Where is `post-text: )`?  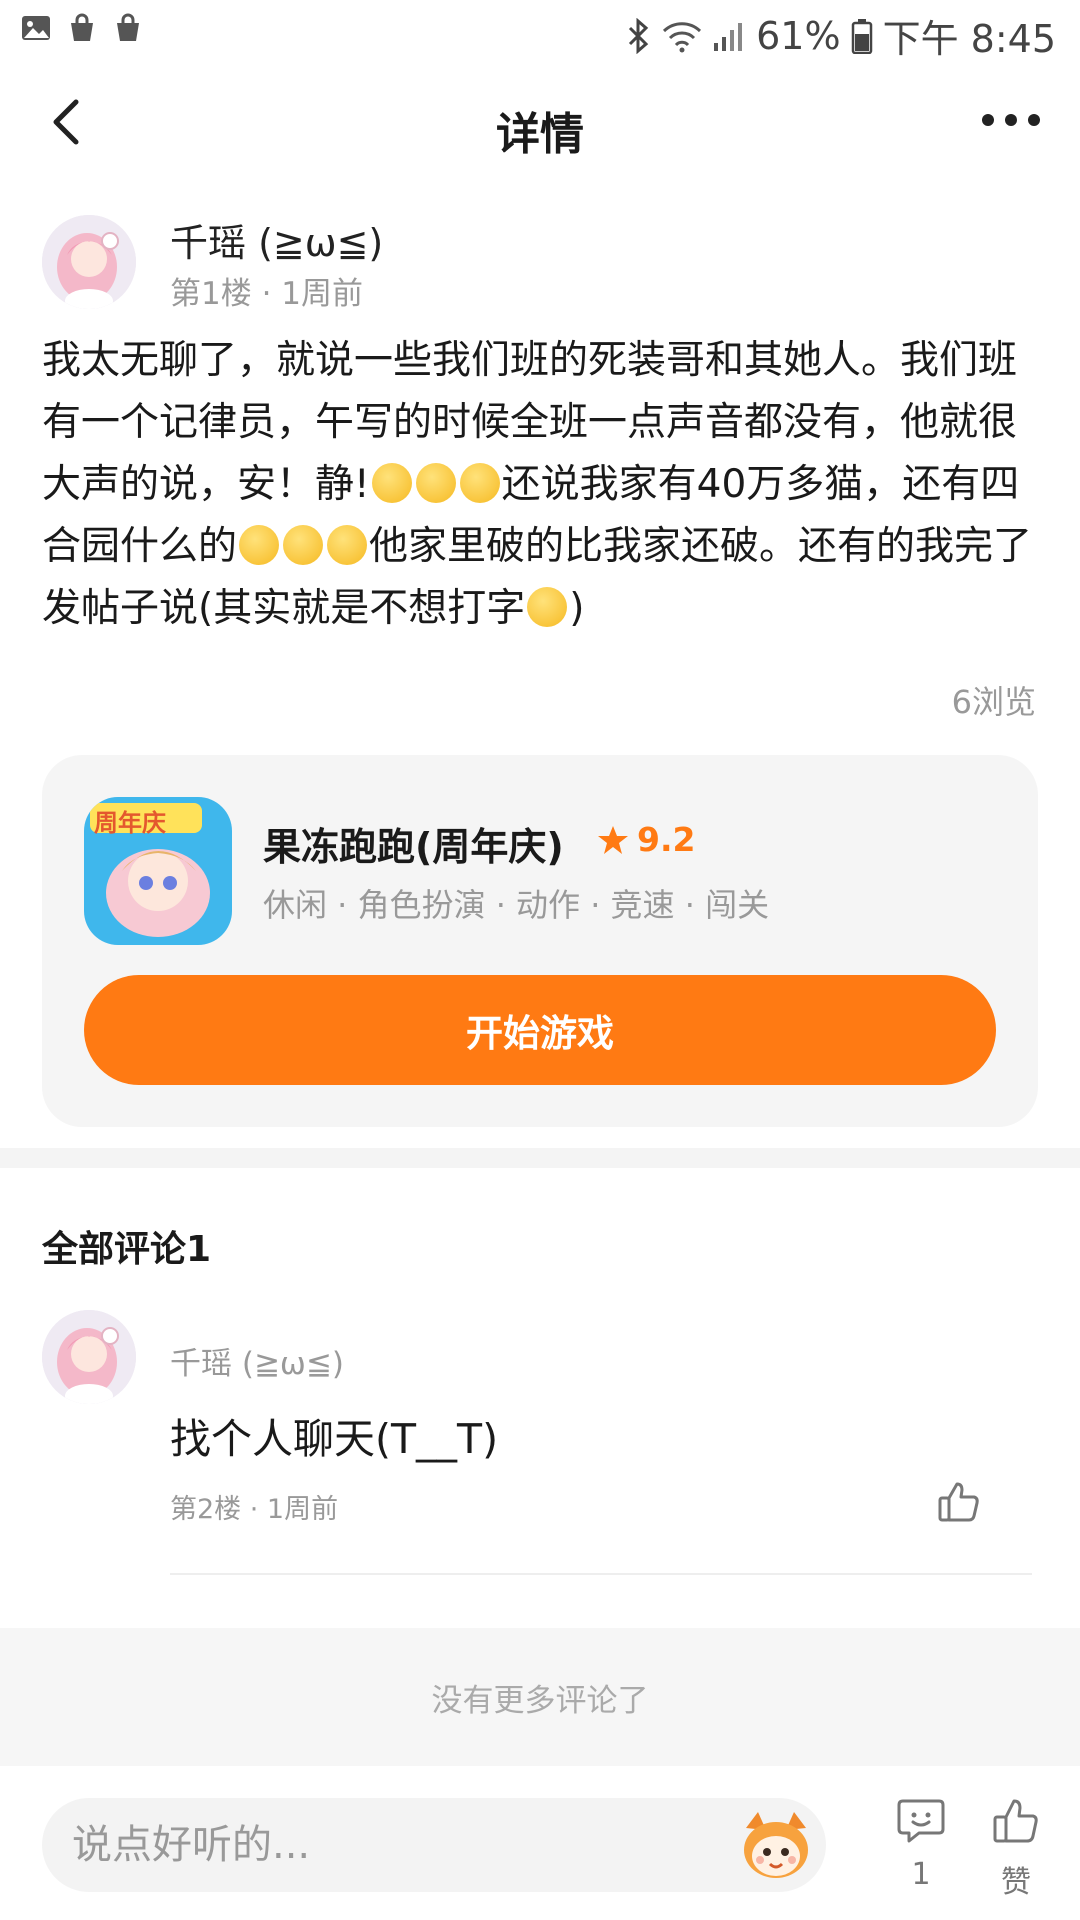 post-text: ) is located at coordinates (577, 608).